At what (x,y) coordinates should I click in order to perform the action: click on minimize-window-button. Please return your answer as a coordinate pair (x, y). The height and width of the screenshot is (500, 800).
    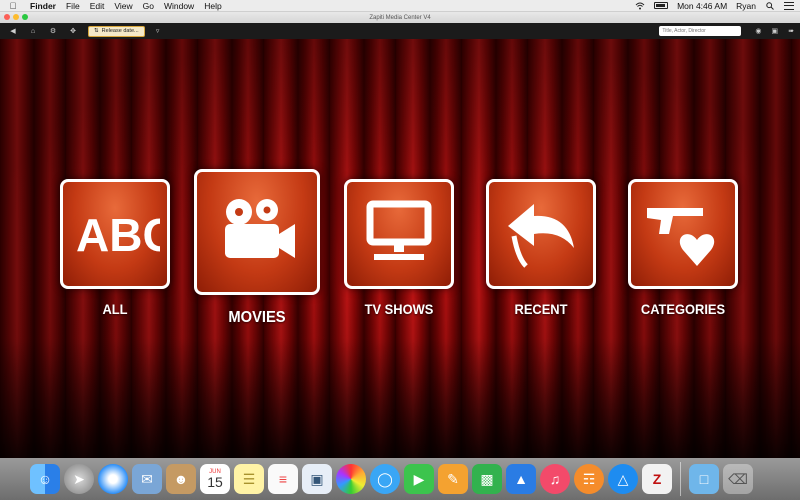
    Looking at the image, I should click on (16, 17).